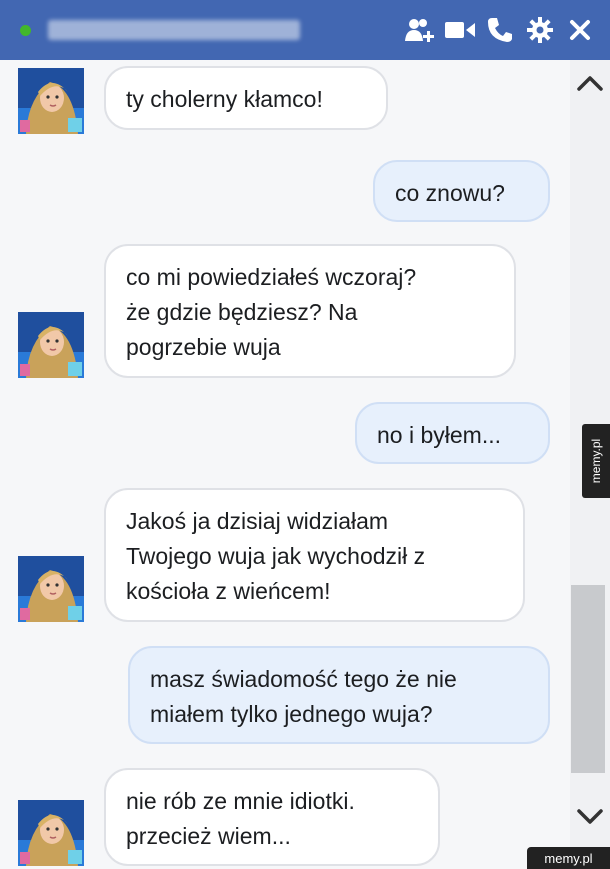  I want to click on scrollbar-thumb, so click(588, 679).